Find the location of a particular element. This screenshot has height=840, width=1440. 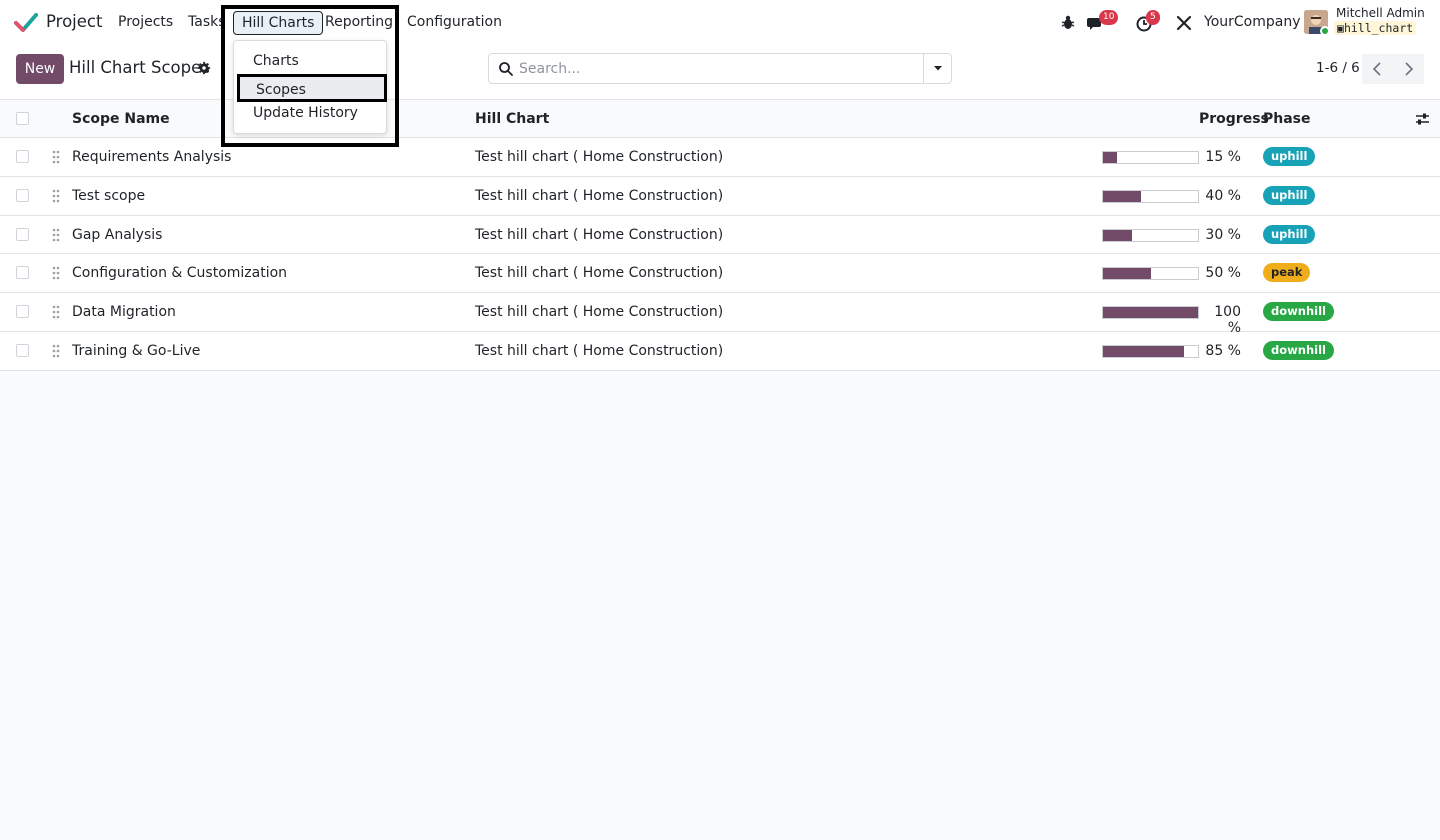

pager-previous-button is located at coordinates (1377, 69).